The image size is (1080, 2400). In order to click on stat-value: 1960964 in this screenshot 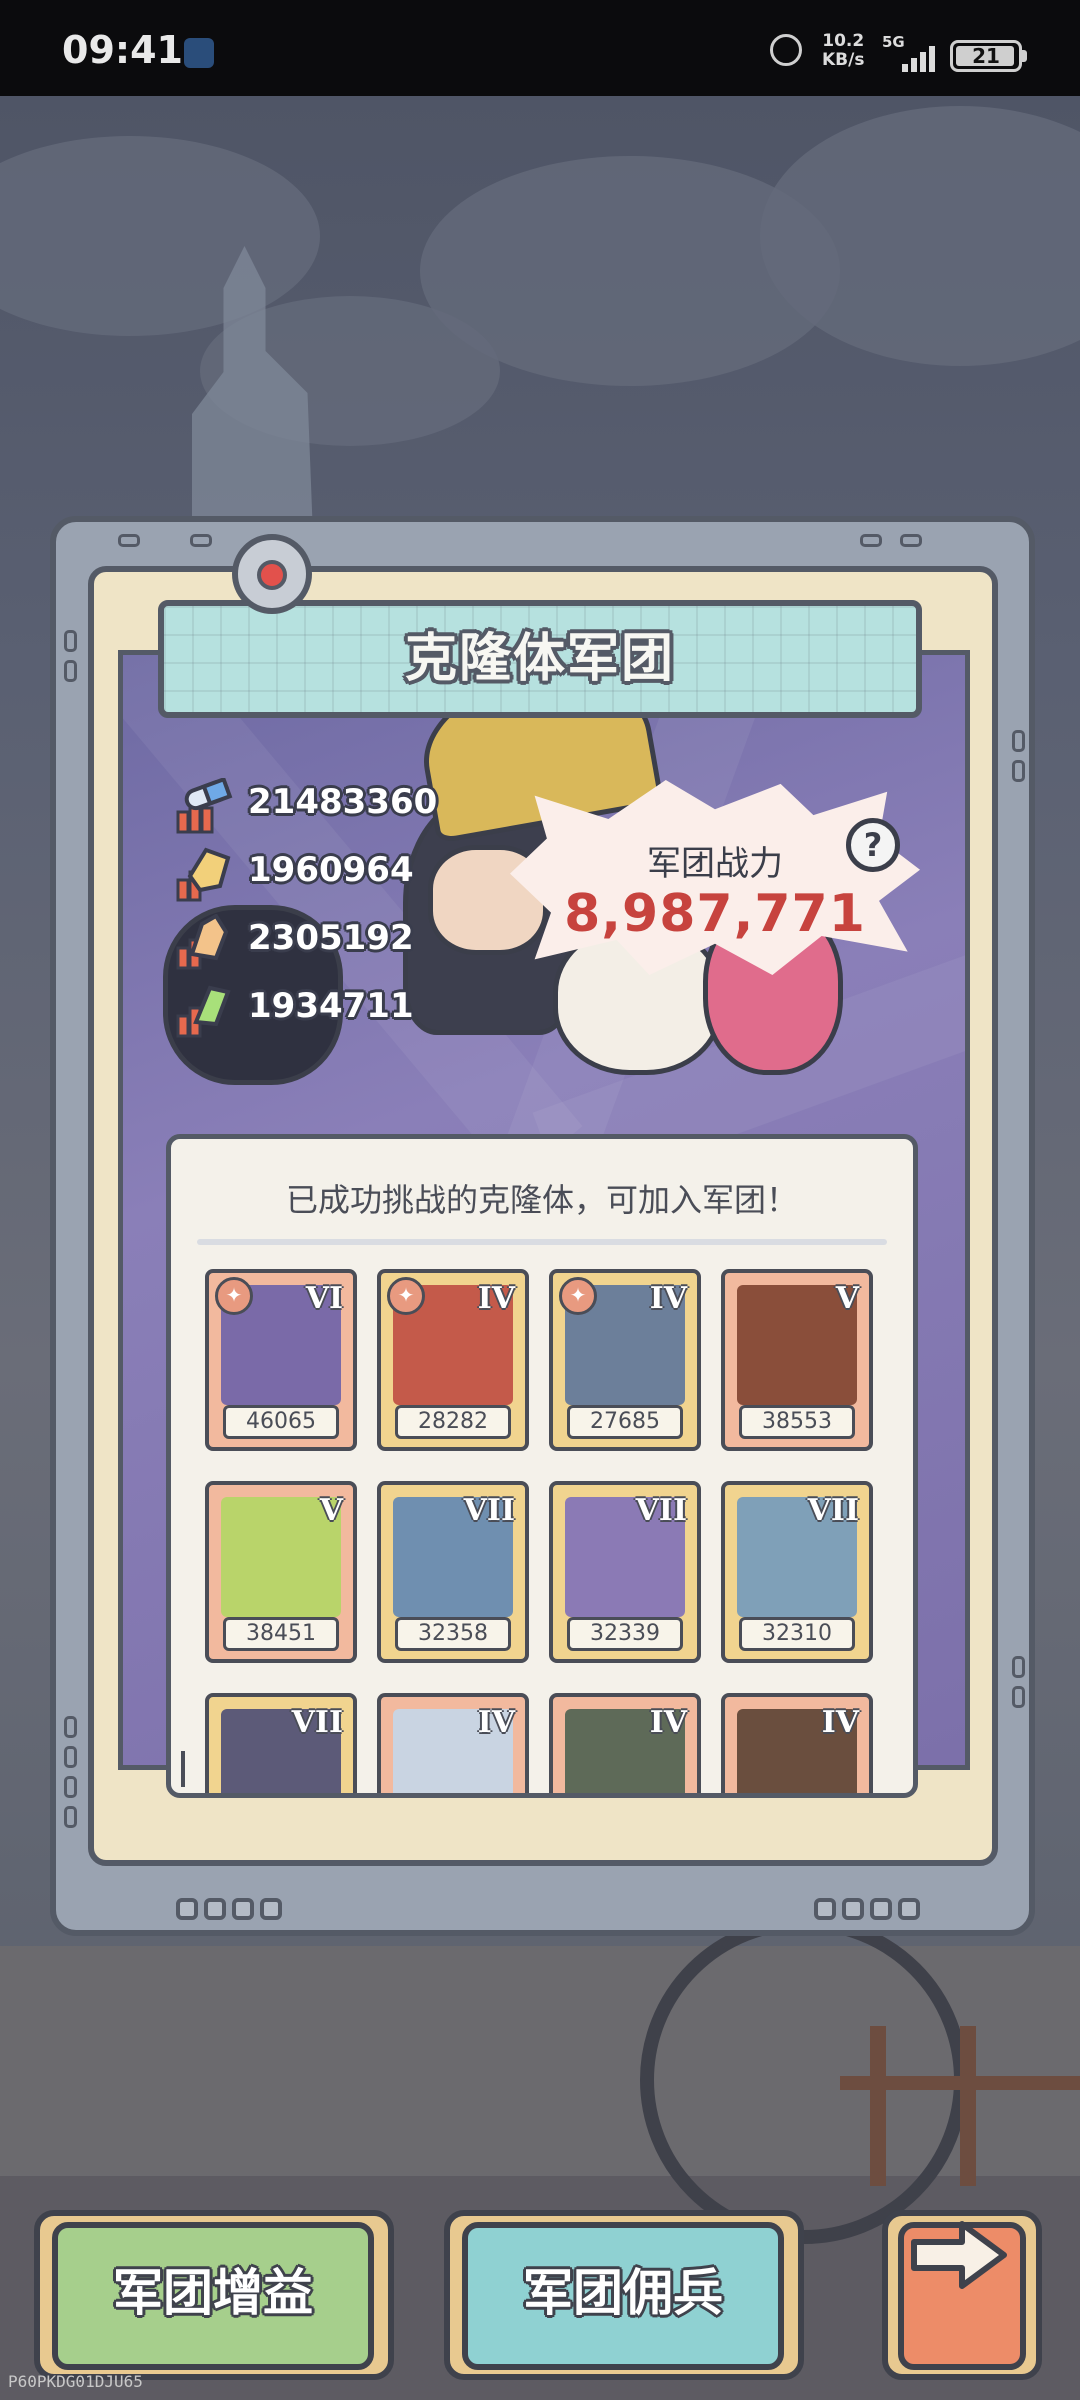, I will do `click(331, 870)`.